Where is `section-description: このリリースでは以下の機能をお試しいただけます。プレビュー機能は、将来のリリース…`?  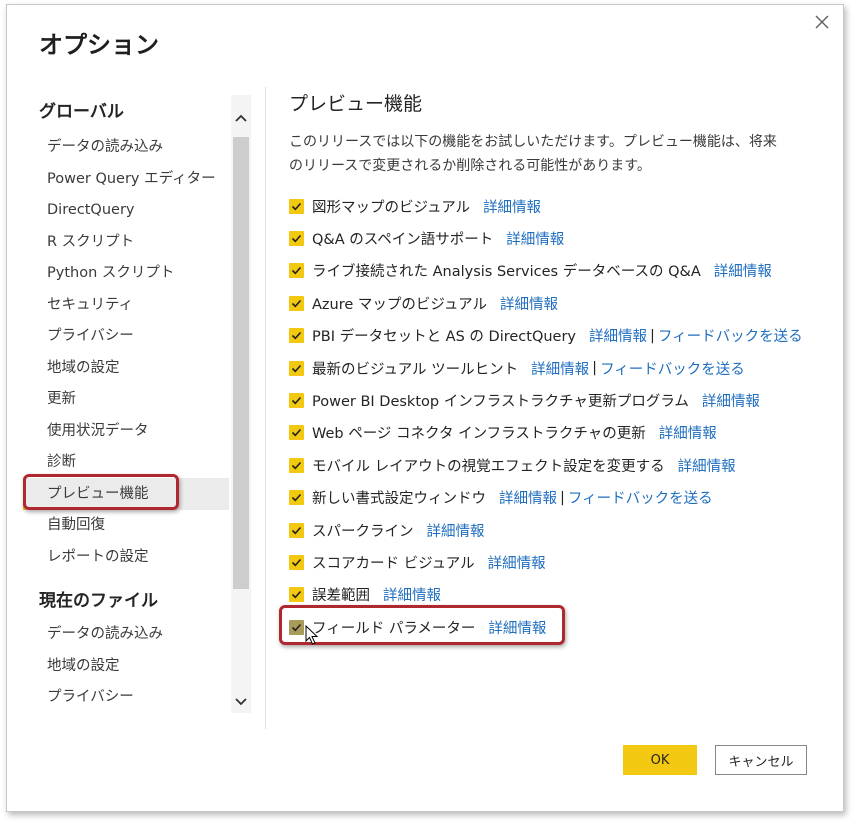 section-description: このリリースでは以下の機能をお試しいただけます。プレビュー機能は、将来のリリース… is located at coordinates (533, 154).